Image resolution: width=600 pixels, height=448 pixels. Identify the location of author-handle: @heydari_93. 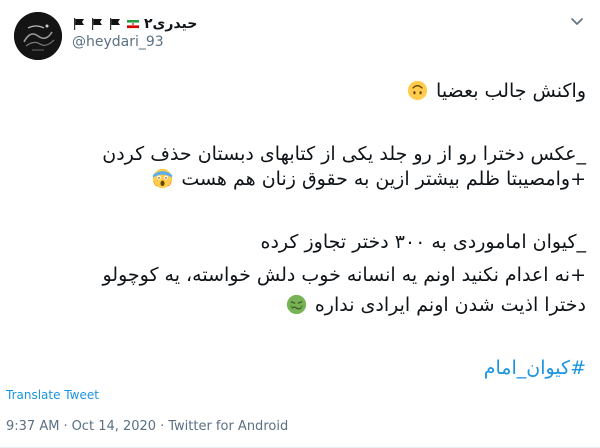
(118, 42).